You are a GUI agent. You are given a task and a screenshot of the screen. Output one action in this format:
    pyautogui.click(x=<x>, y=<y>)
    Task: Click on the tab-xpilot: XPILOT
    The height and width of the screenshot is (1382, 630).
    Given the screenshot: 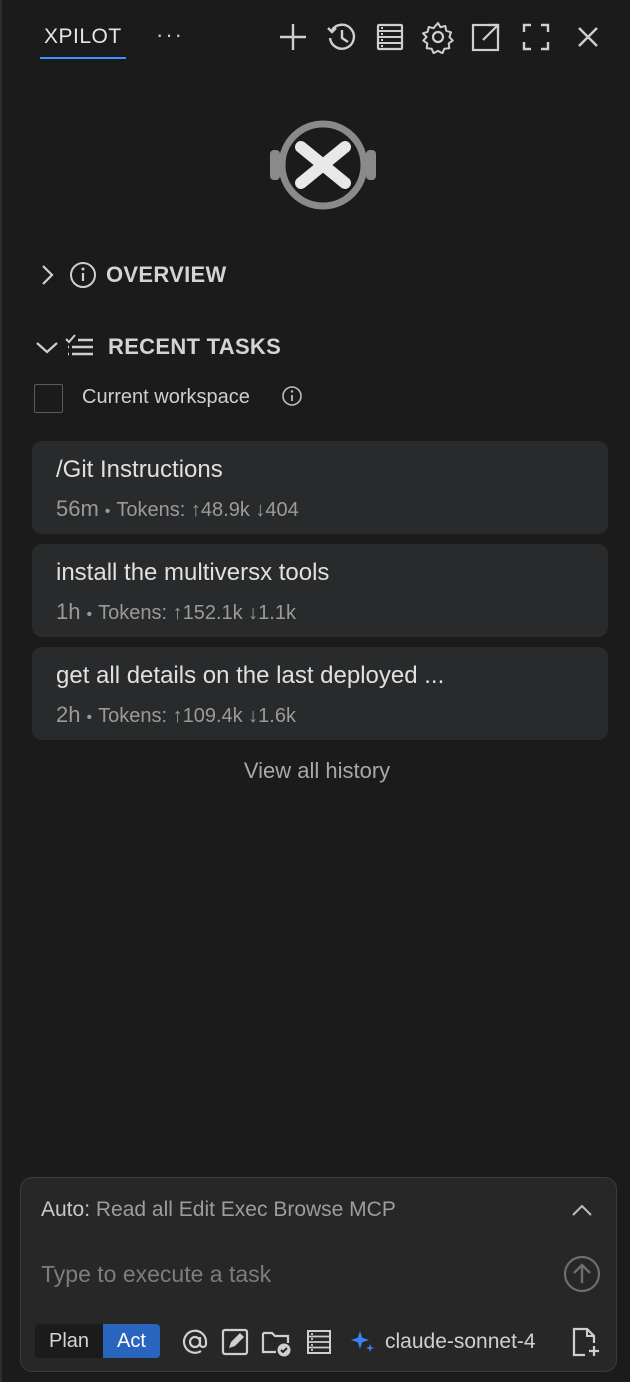 What is the action you would take?
    pyautogui.click(x=83, y=37)
    